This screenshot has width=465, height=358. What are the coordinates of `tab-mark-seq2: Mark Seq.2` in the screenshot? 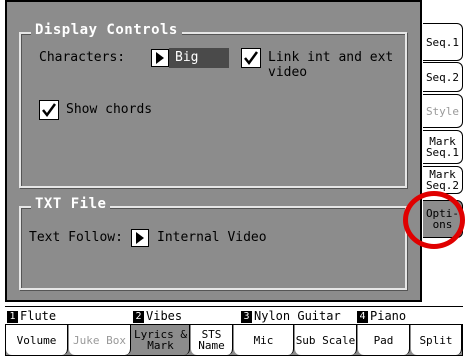 It's located at (443, 180).